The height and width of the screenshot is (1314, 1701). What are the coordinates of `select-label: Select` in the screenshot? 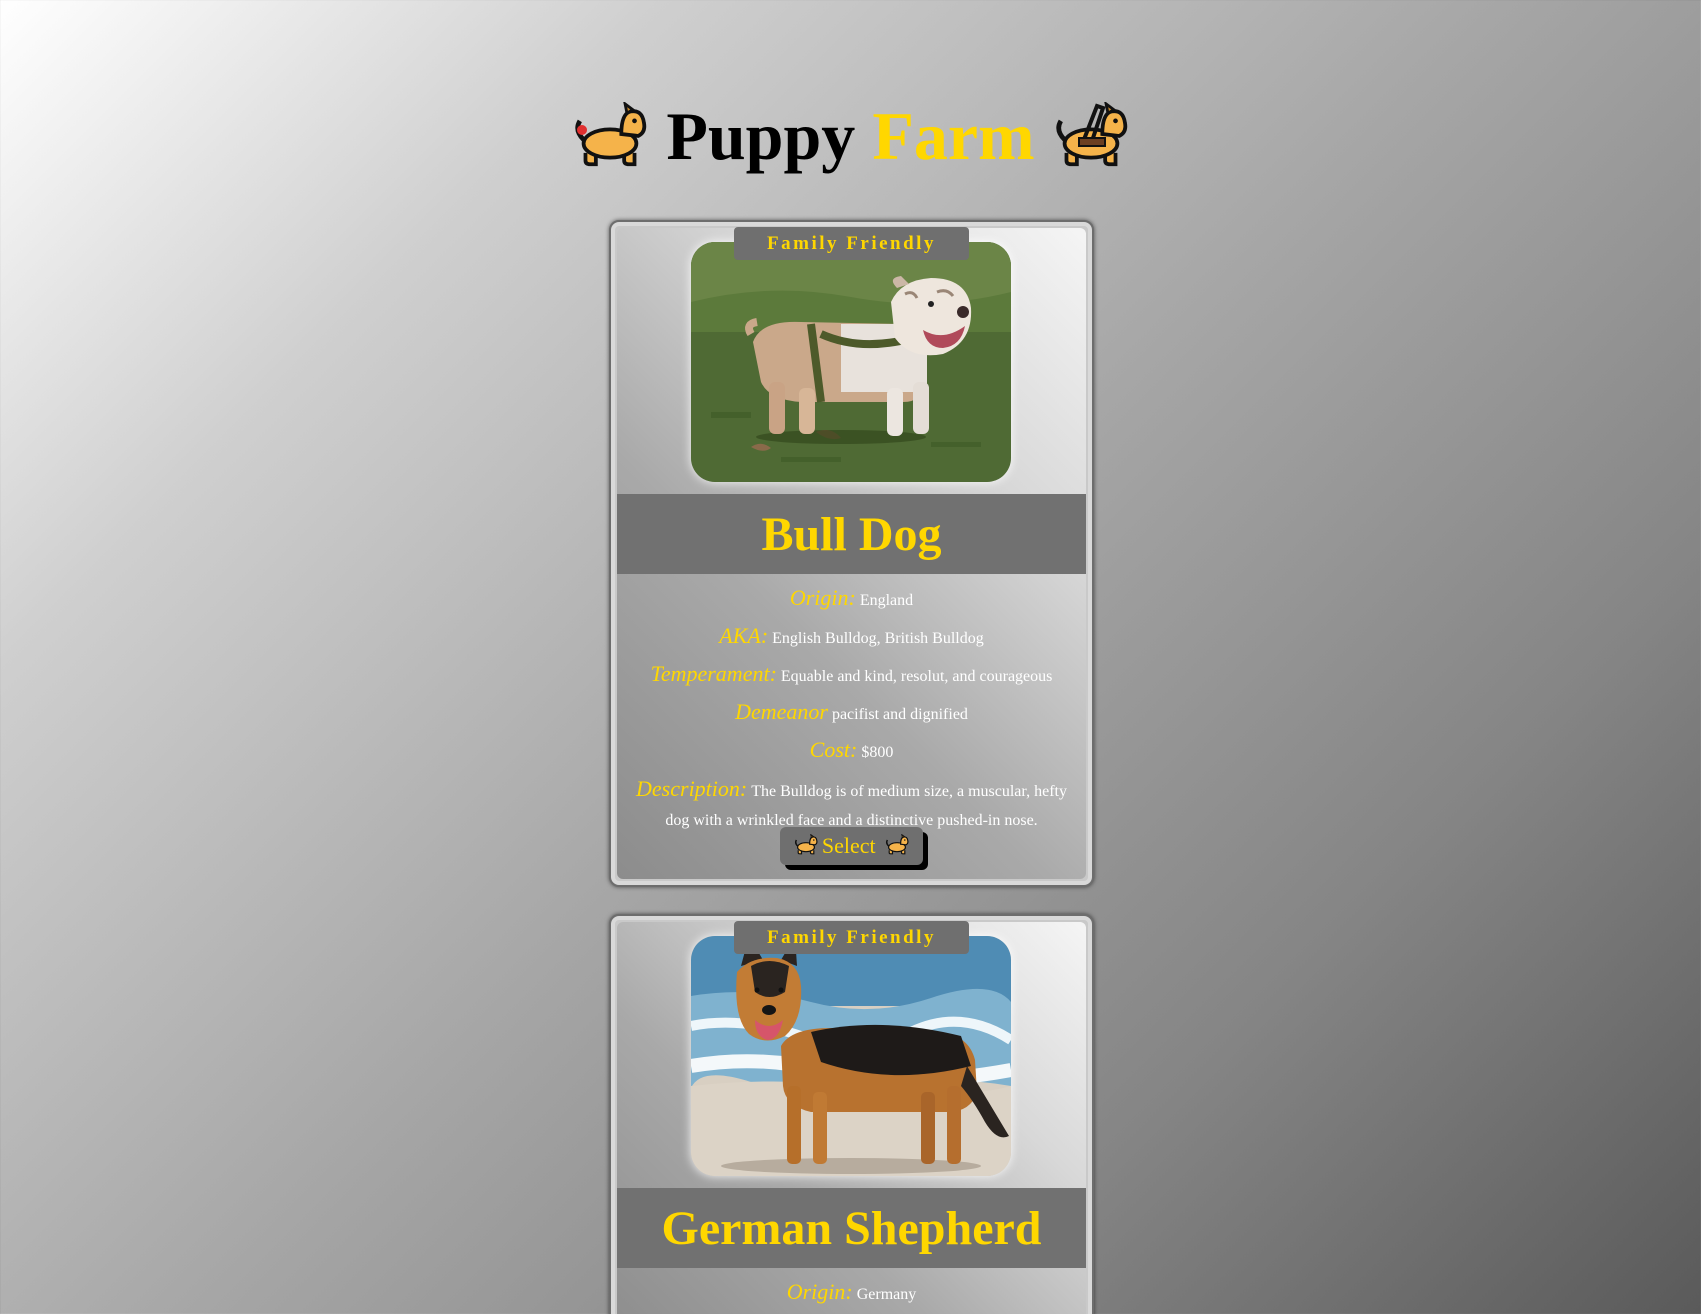 It's located at (848, 845).